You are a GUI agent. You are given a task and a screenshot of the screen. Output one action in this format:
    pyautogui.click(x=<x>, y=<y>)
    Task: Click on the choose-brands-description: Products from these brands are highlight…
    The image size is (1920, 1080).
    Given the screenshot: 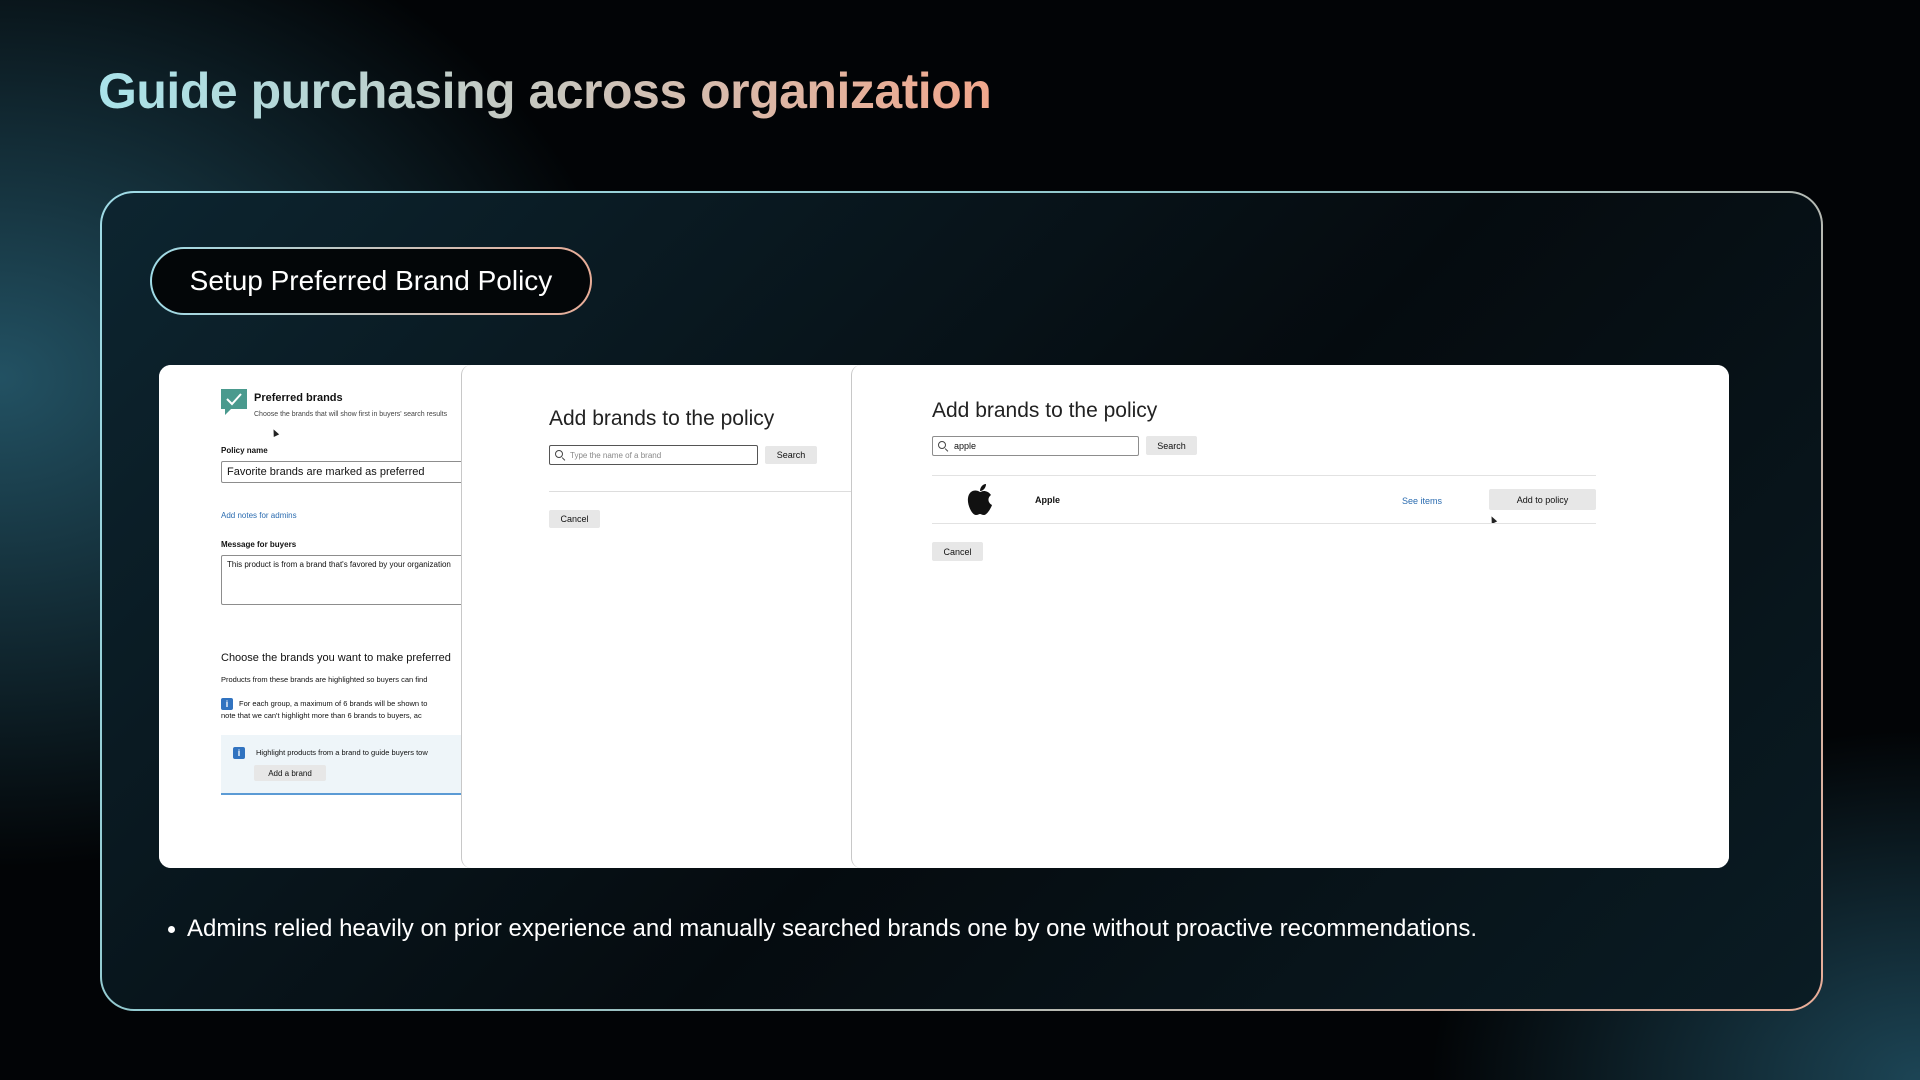 What is the action you would take?
    pyautogui.click(x=324, y=679)
    